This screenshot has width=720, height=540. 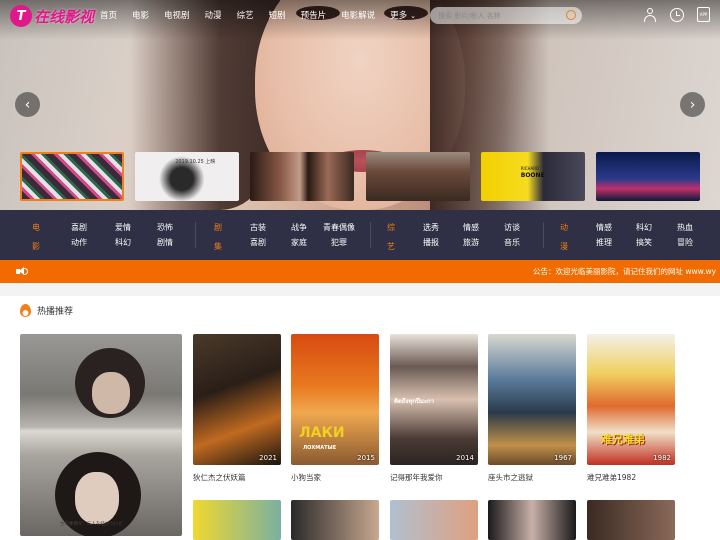 What do you see at coordinates (335, 399) in the screenshot?
I see `movie-poster: ЛАКИ ЛОХМАТЫЕ 2015` at bounding box center [335, 399].